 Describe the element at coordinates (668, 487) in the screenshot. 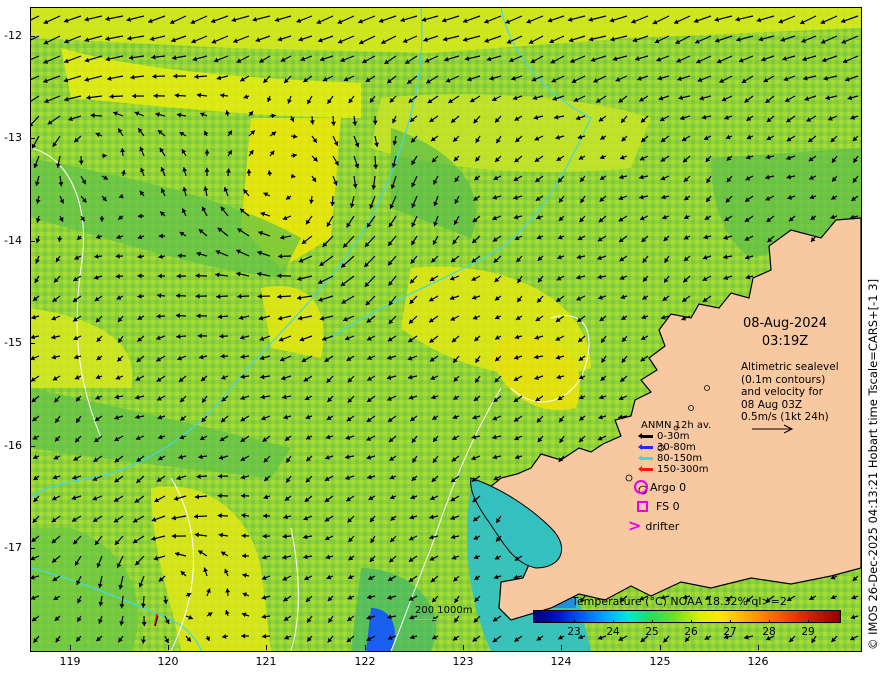

I see `argo-label: Argo 0` at that location.